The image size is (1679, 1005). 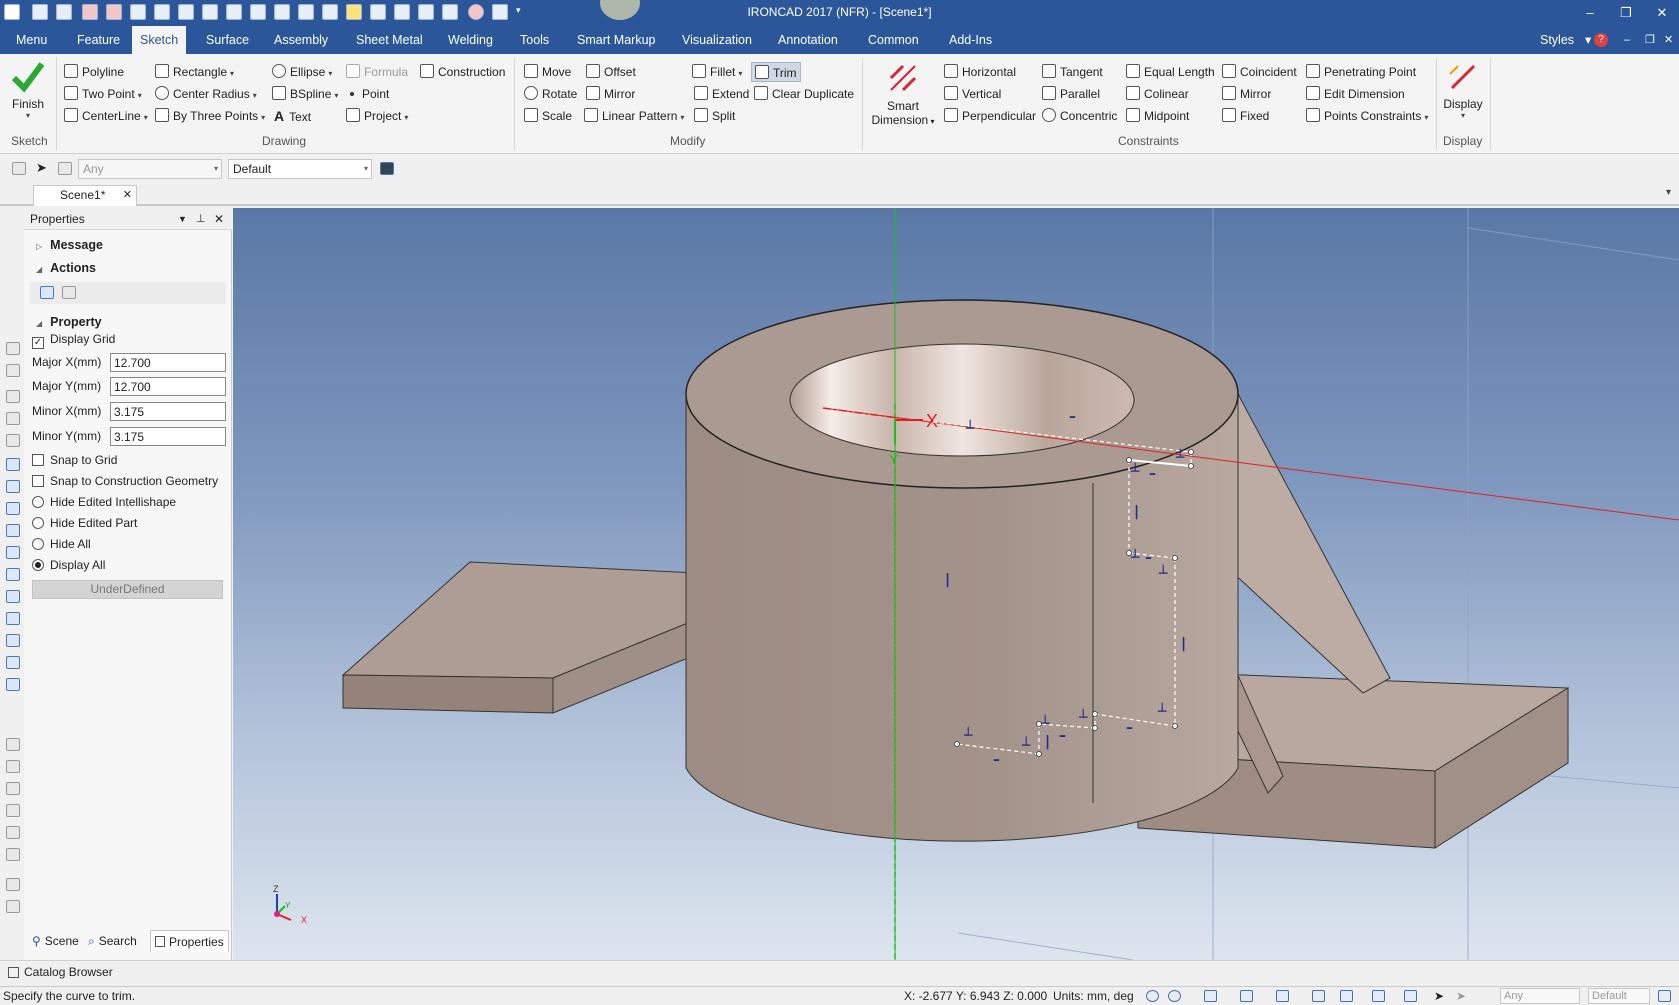 I want to click on tab-common: Common, so click(x=893, y=40).